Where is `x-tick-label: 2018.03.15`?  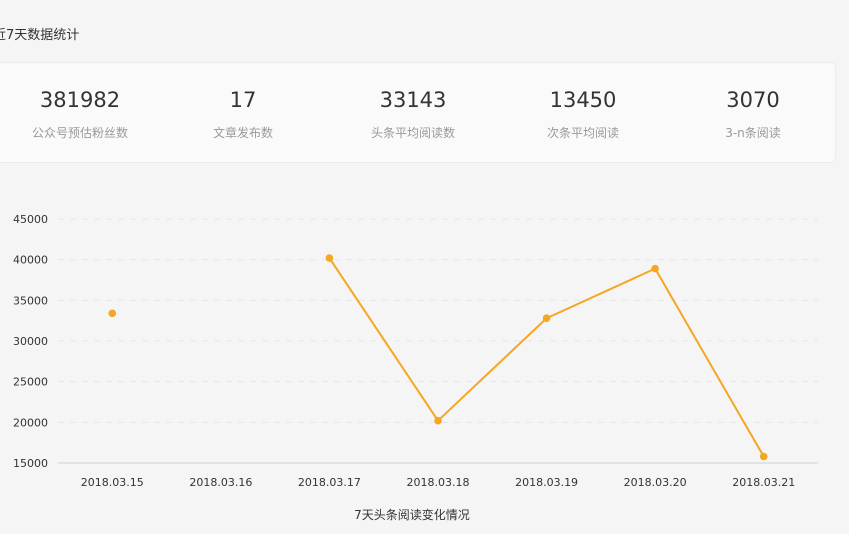 x-tick-label: 2018.03.15 is located at coordinates (112, 482).